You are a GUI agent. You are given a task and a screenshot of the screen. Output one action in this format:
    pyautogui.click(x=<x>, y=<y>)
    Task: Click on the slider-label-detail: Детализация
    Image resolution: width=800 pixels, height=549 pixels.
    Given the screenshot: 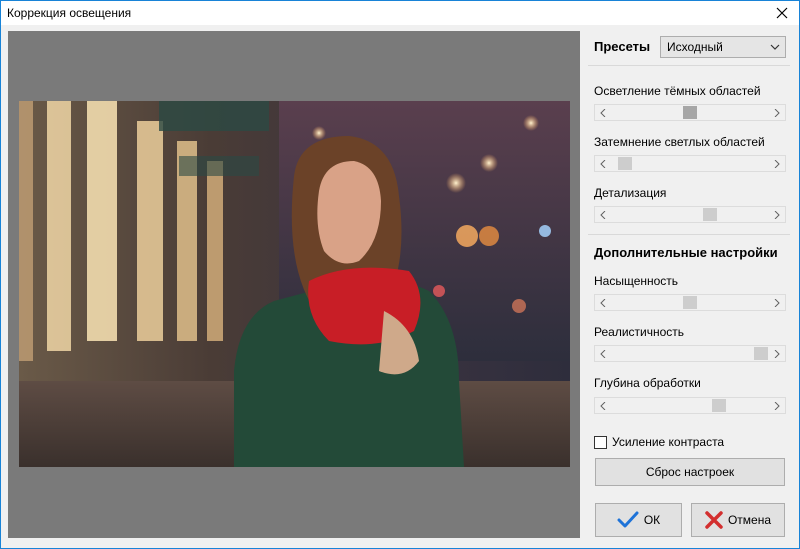 What is the action you would take?
    pyautogui.click(x=630, y=193)
    